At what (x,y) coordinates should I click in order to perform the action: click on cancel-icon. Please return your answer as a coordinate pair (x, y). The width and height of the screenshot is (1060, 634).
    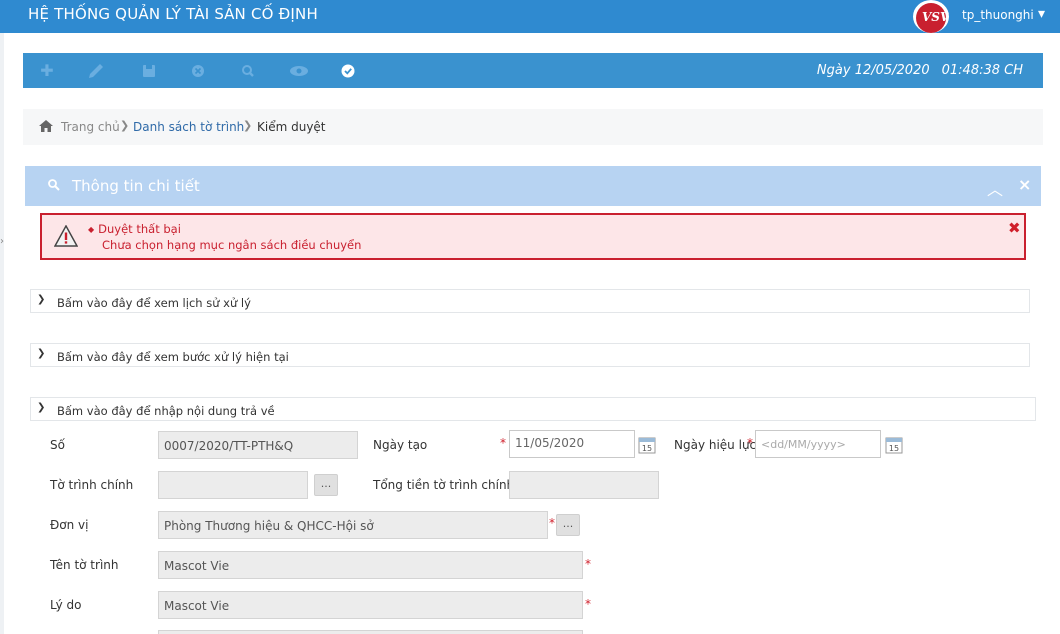
    Looking at the image, I should click on (198, 71).